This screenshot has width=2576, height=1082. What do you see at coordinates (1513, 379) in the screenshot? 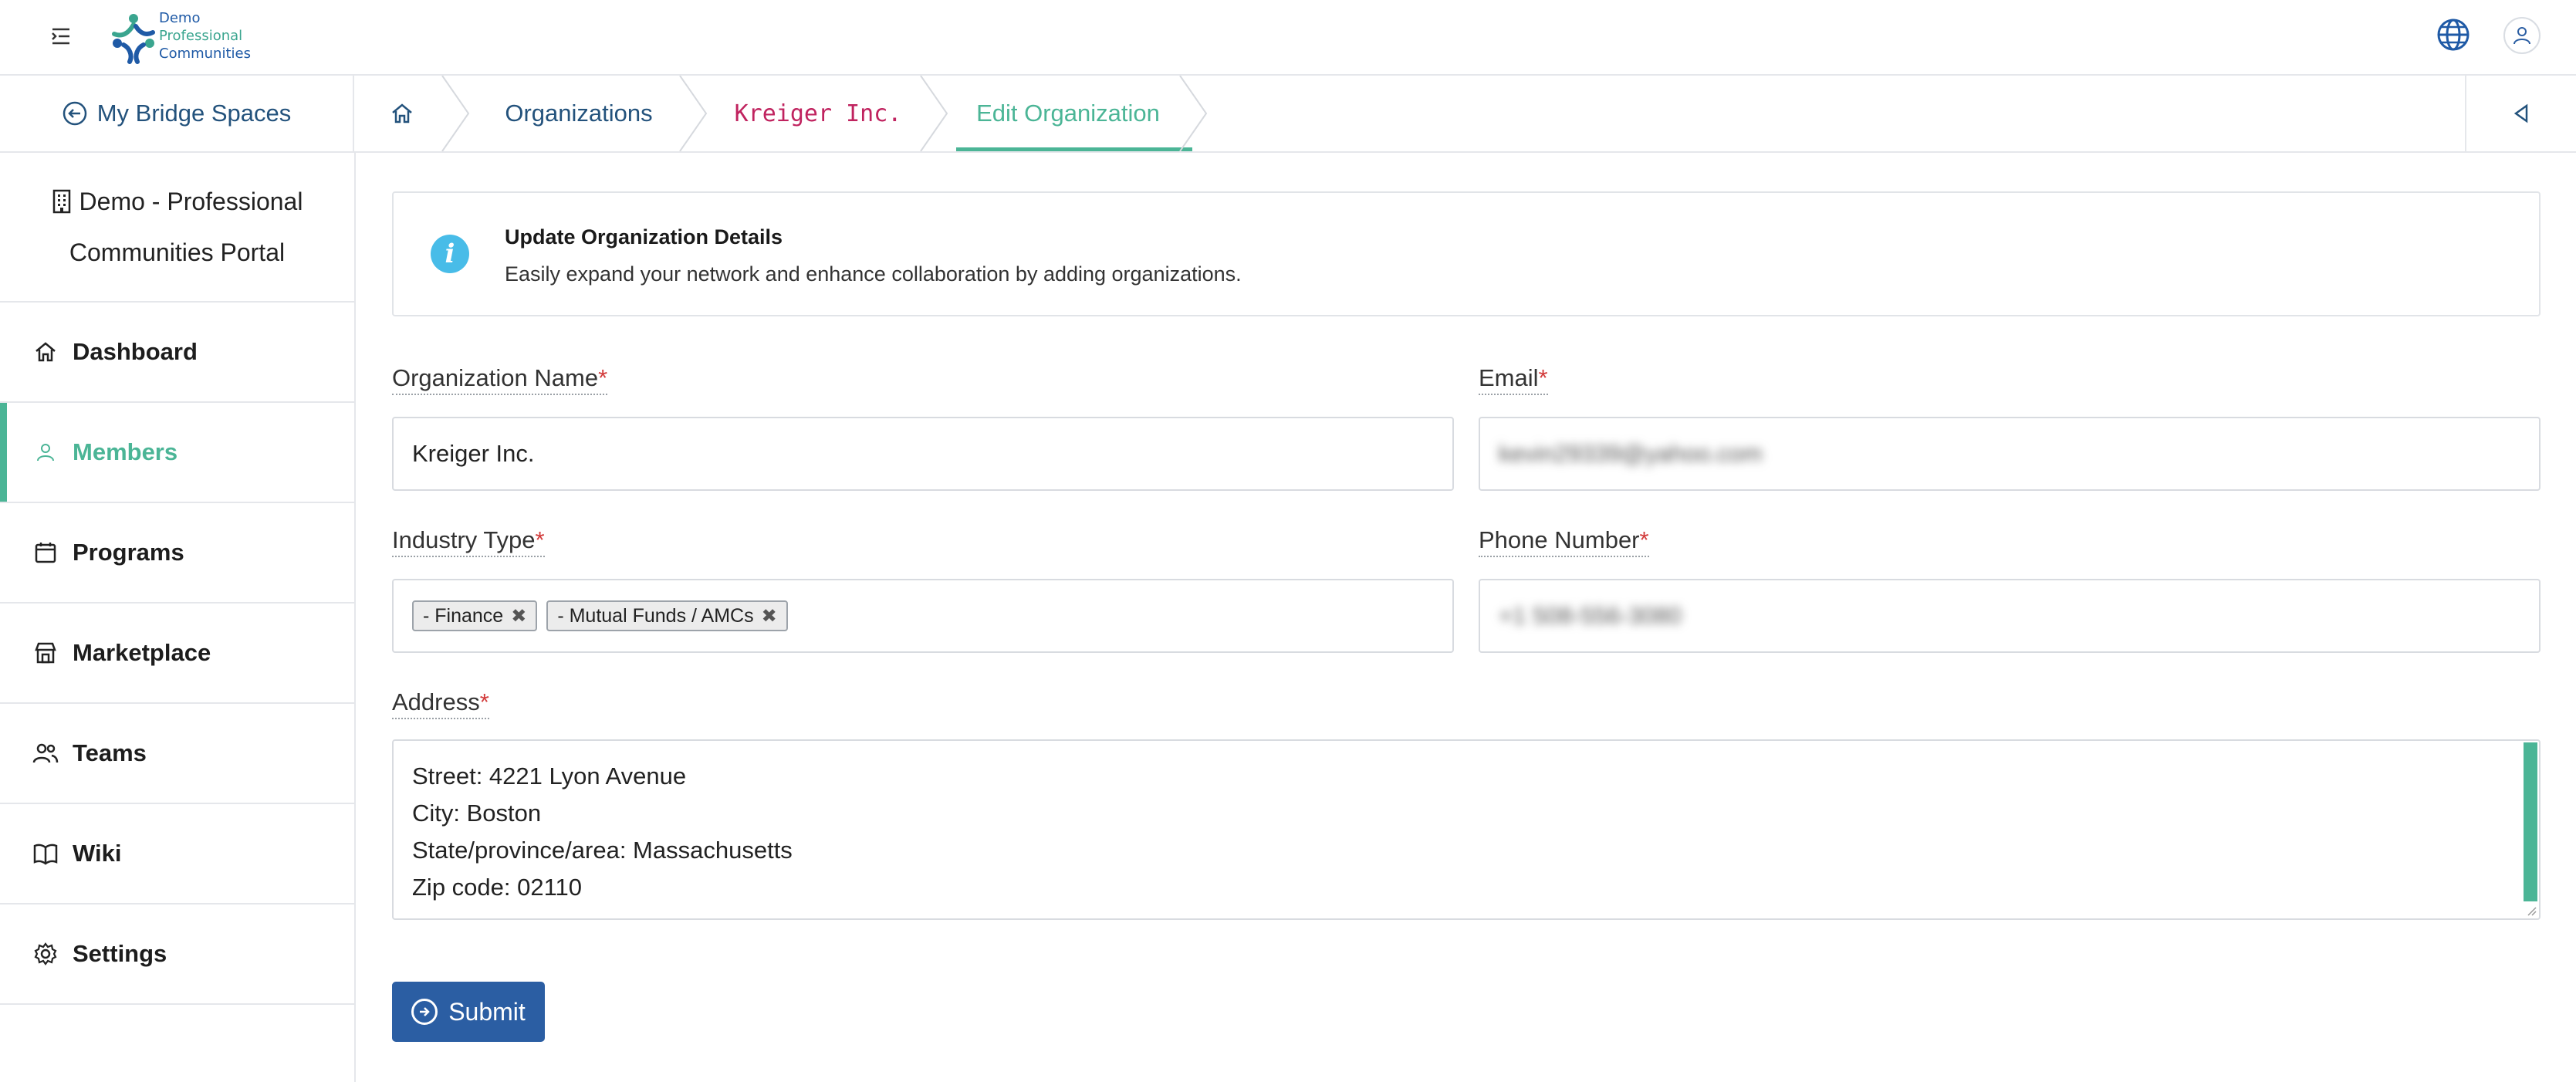
I see `email-label: Email*` at bounding box center [1513, 379].